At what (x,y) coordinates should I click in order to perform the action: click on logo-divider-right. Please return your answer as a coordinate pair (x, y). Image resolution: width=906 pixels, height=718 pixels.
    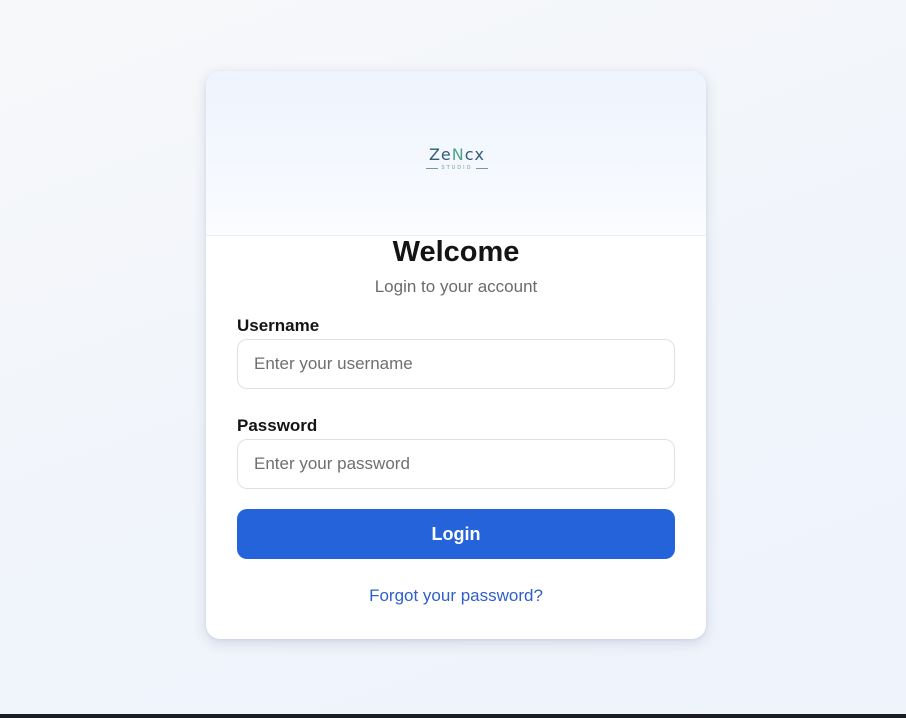
    Looking at the image, I should click on (481, 168).